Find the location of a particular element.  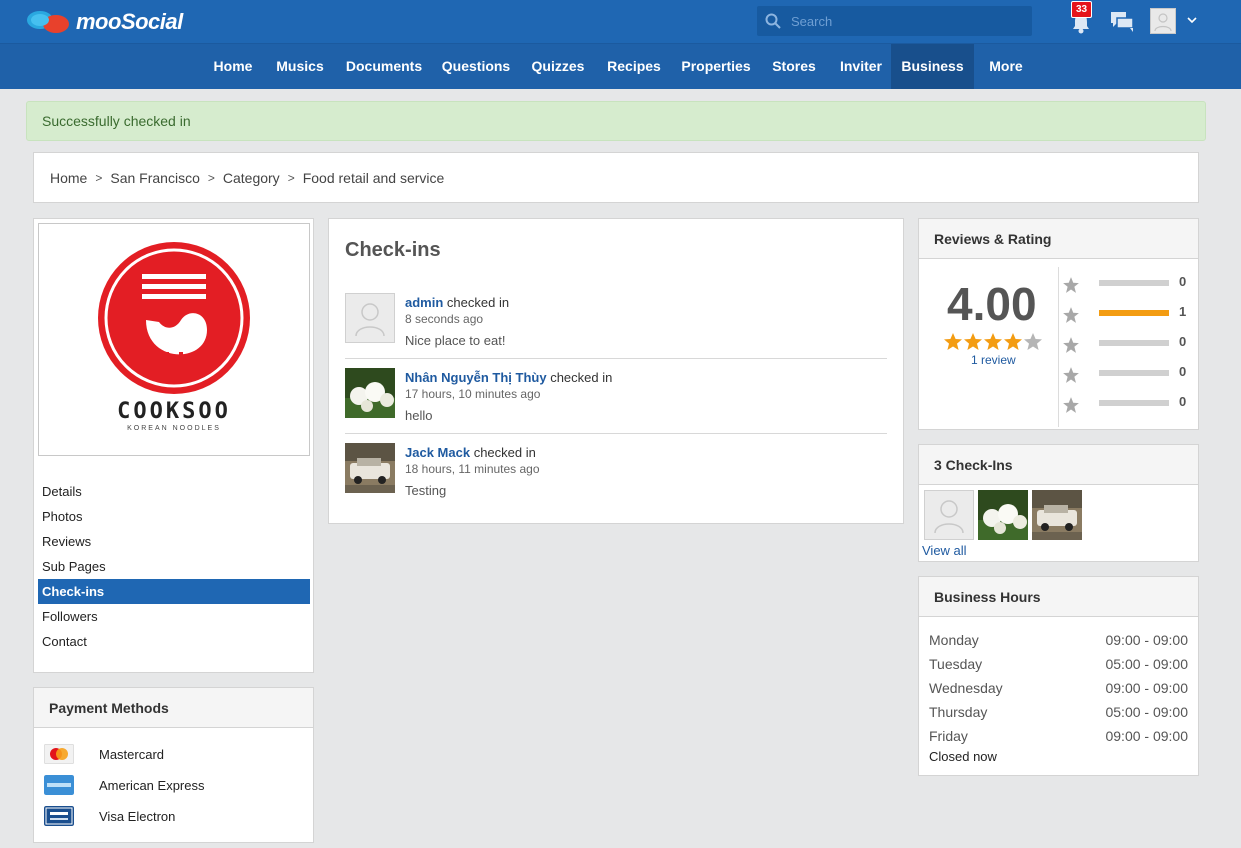

rating-score: 4.00 is located at coordinates (992, 304).